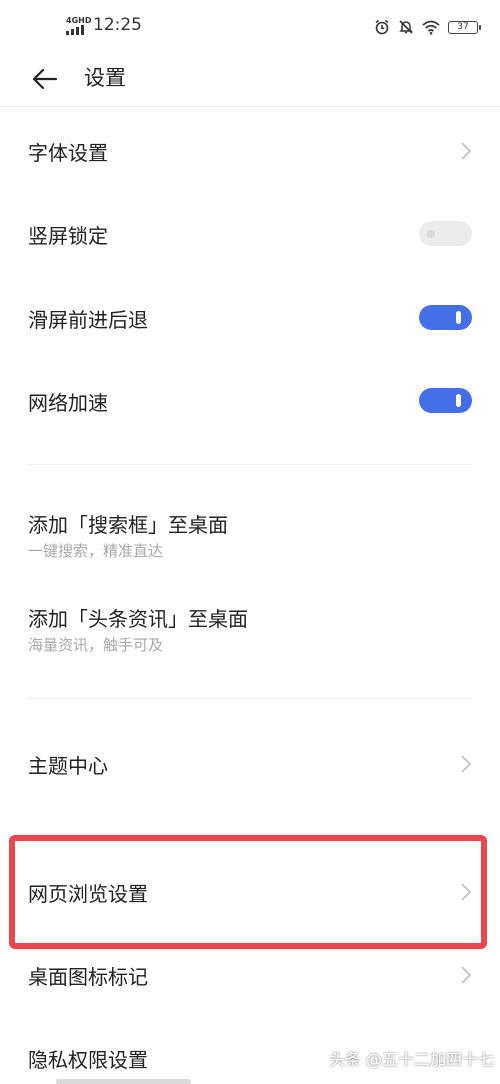 Image resolution: width=500 pixels, height=1084 pixels. Describe the element at coordinates (68, 153) in the screenshot. I see `row-label: 字体设置` at that location.